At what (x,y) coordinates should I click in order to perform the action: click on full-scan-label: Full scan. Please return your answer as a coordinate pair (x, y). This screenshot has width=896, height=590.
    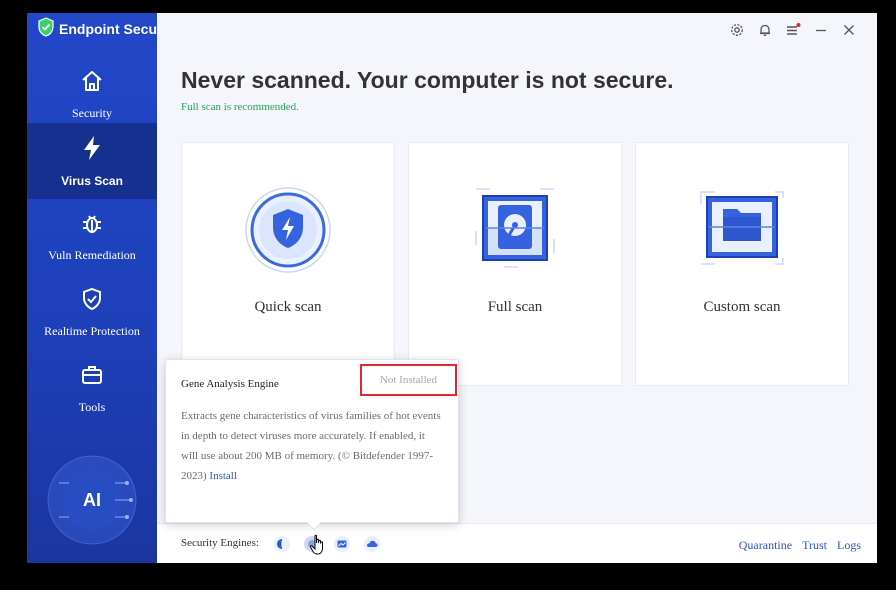
    Looking at the image, I should click on (515, 307).